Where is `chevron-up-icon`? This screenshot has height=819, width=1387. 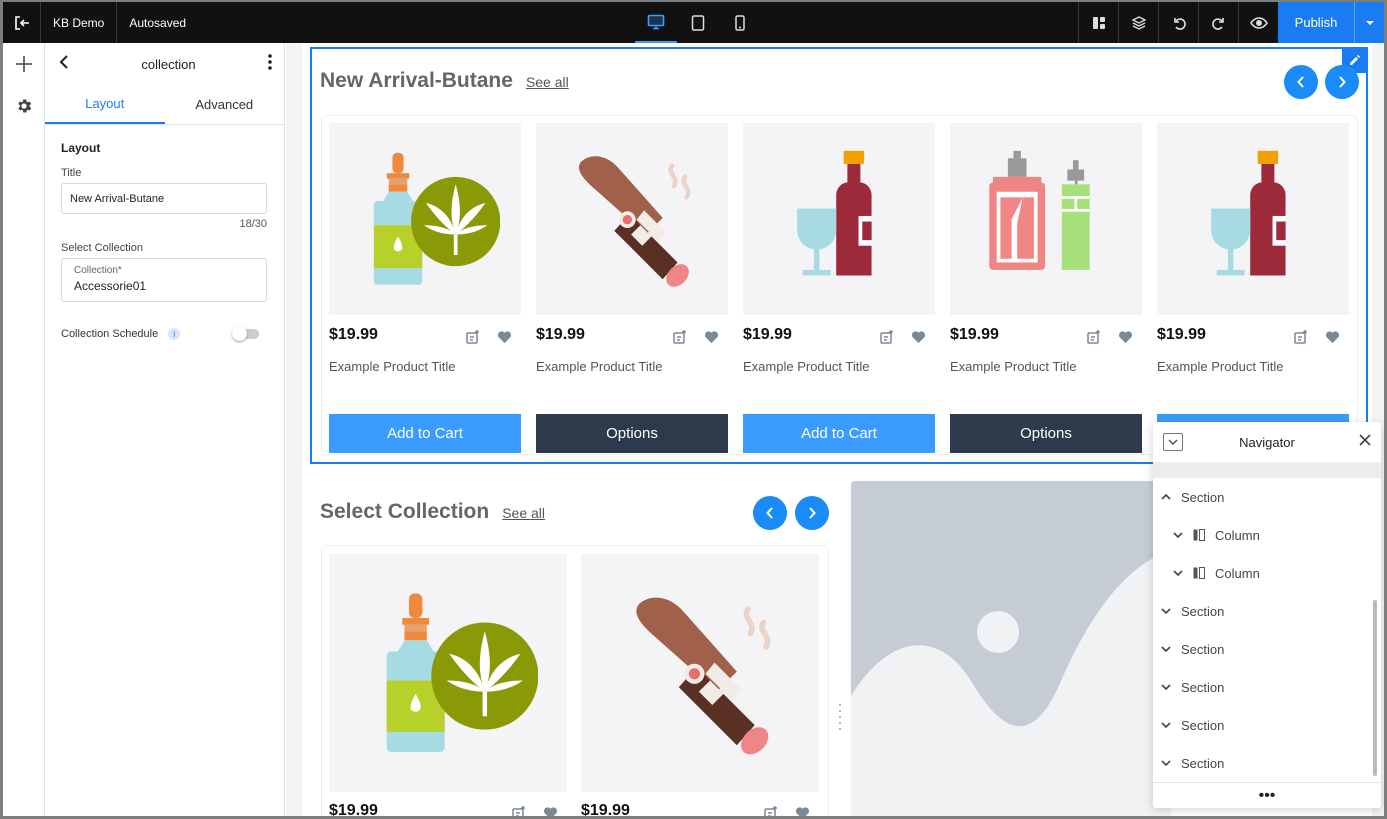 chevron-up-icon is located at coordinates (1166, 497).